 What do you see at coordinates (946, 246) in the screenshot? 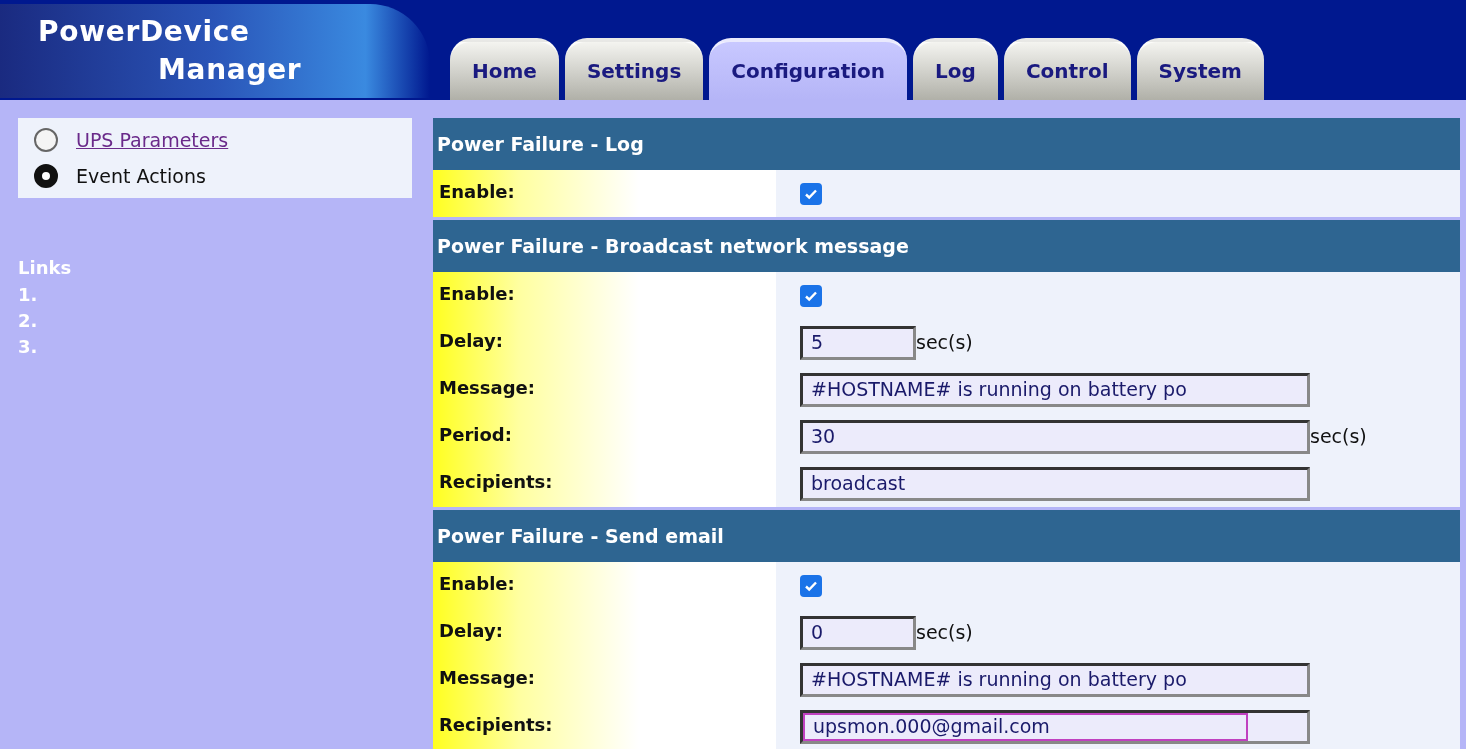
I see `section-header: Power Failure - Broadcast network message` at bounding box center [946, 246].